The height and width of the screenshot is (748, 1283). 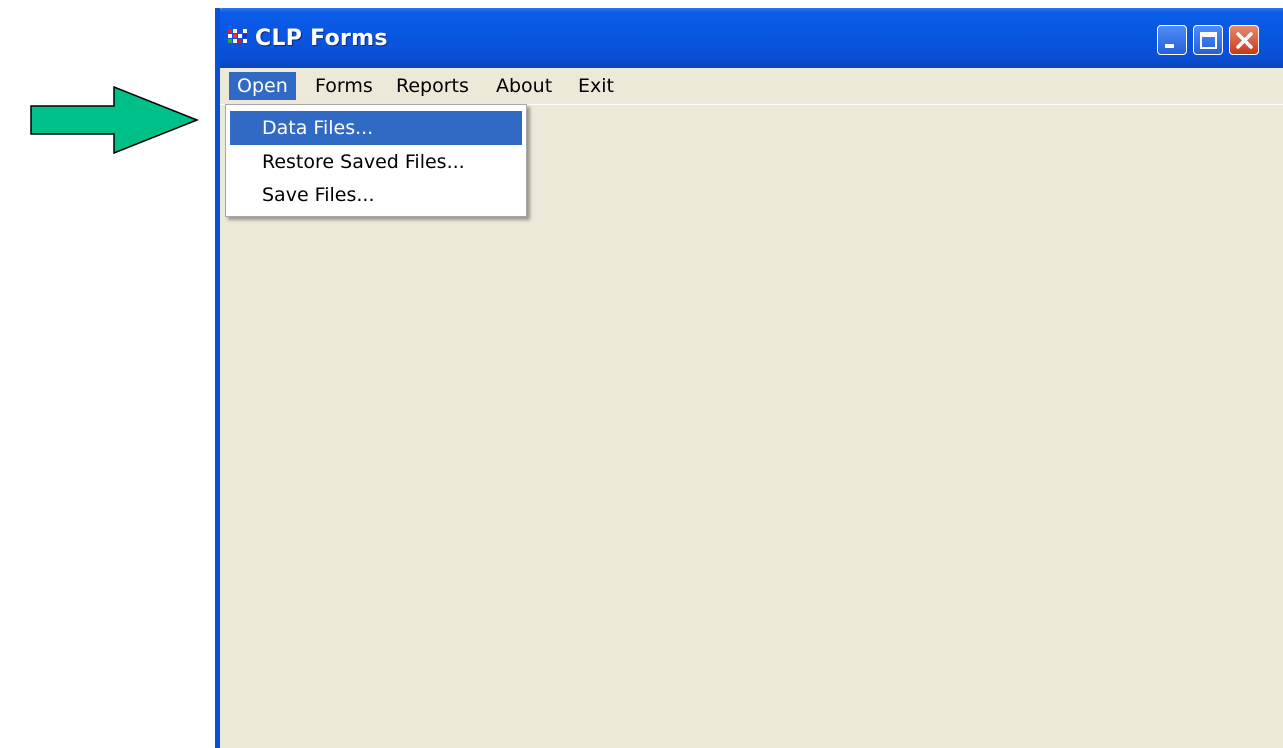 I want to click on window-title: CLP Forms, so click(x=321, y=38).